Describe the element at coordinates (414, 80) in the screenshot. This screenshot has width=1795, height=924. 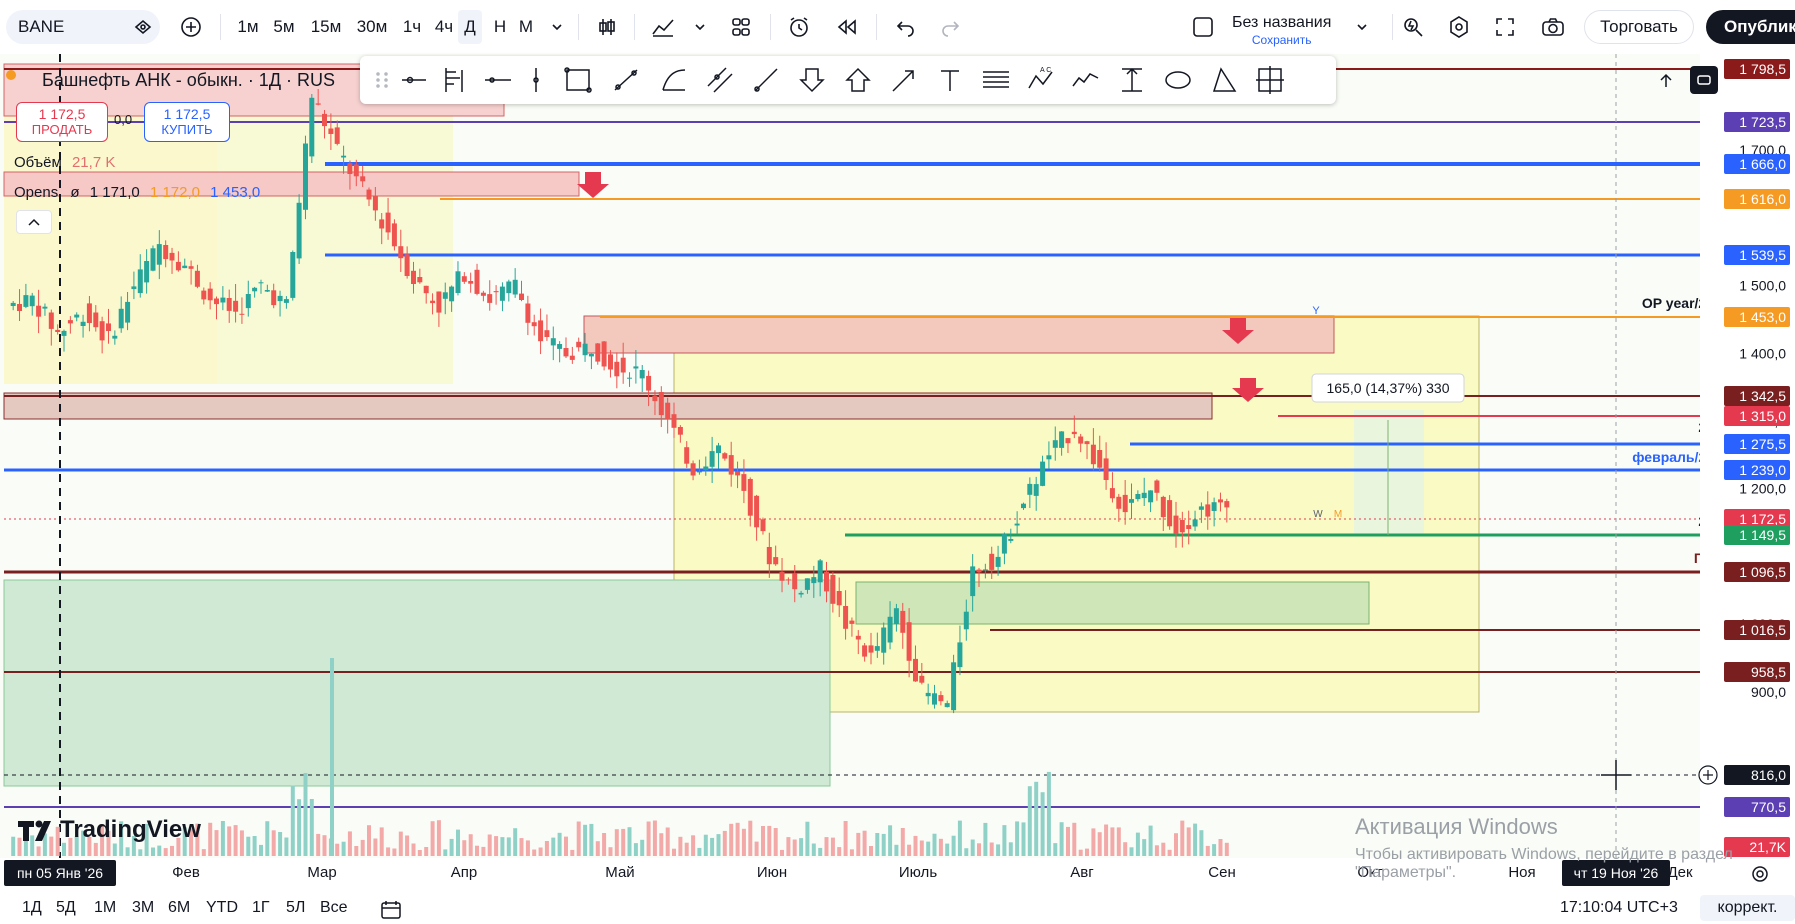
I see `horizontal-ray-icon` at that location.